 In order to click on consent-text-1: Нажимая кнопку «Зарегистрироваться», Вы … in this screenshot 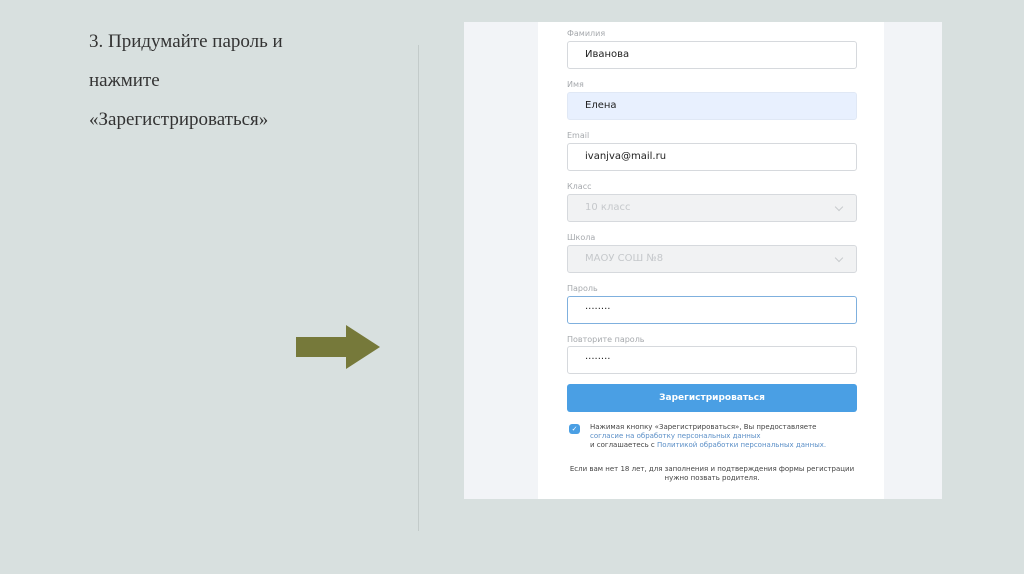, I will do `click(703, 427)`.